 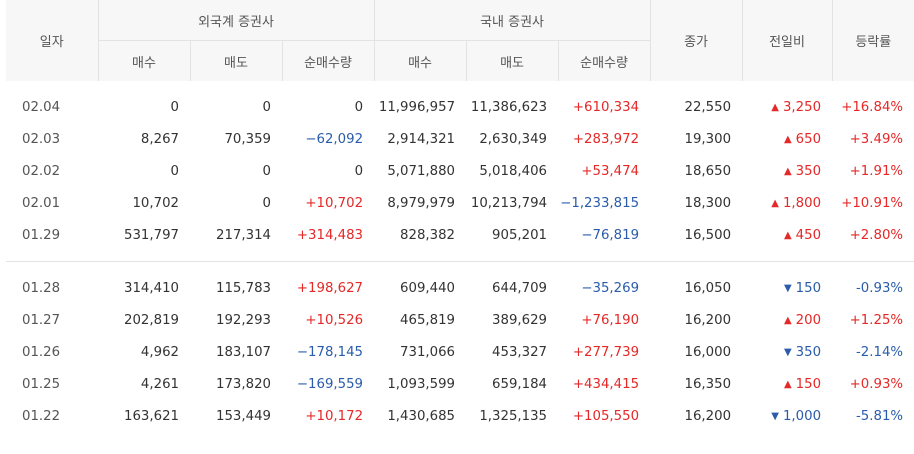 I want to click on domestic-sell-cell: 10,213,794, so click(x=509, y=203).